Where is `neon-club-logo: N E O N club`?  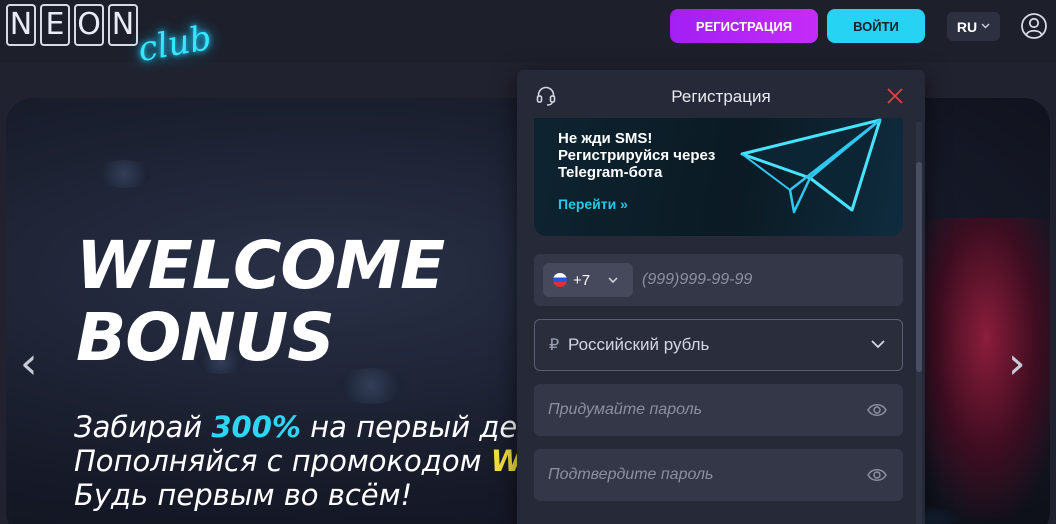
neon-club-logo: N E O N club is located at coordinates (111, 37).